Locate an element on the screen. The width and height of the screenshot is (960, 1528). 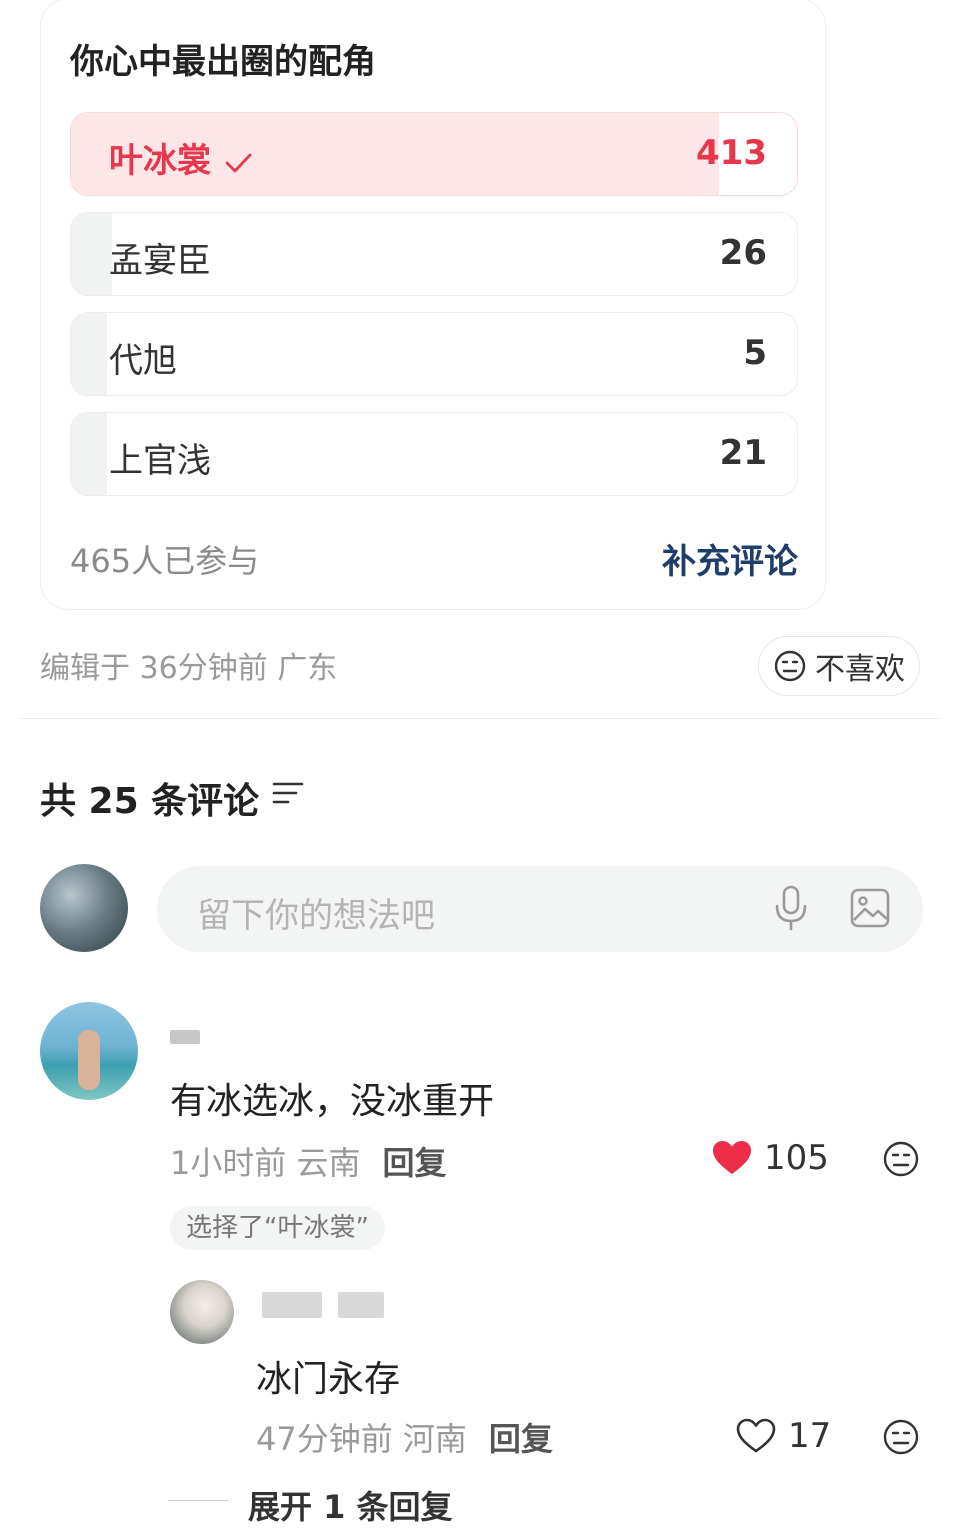
dislike-label: 不喜欢 is located at coordinates (860, 669).